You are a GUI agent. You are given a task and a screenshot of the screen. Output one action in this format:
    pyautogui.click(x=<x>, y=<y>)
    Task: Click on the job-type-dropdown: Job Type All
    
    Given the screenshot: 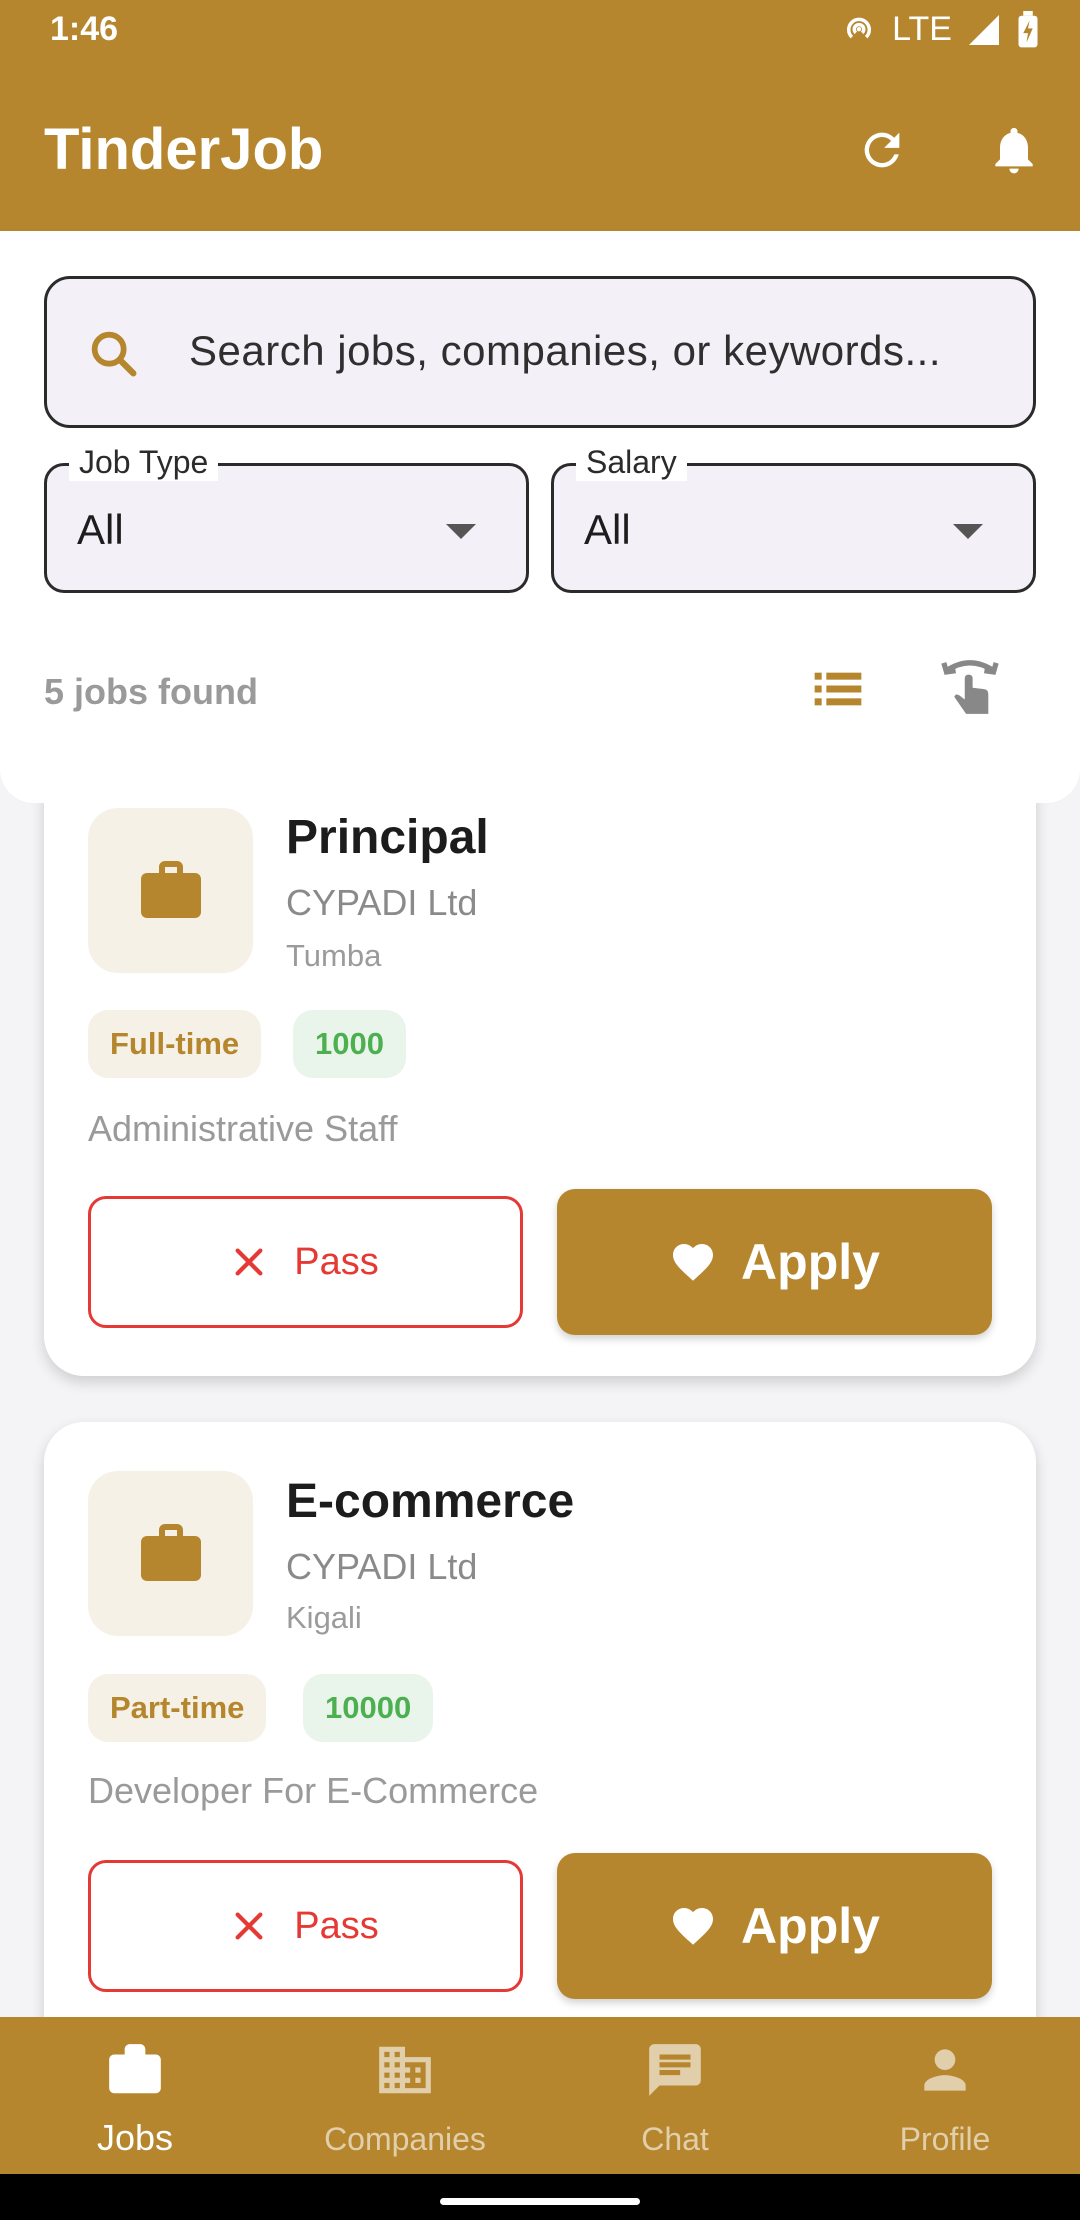 What is the action you would take?
    pyautogui.click(x=286, y=518)
    